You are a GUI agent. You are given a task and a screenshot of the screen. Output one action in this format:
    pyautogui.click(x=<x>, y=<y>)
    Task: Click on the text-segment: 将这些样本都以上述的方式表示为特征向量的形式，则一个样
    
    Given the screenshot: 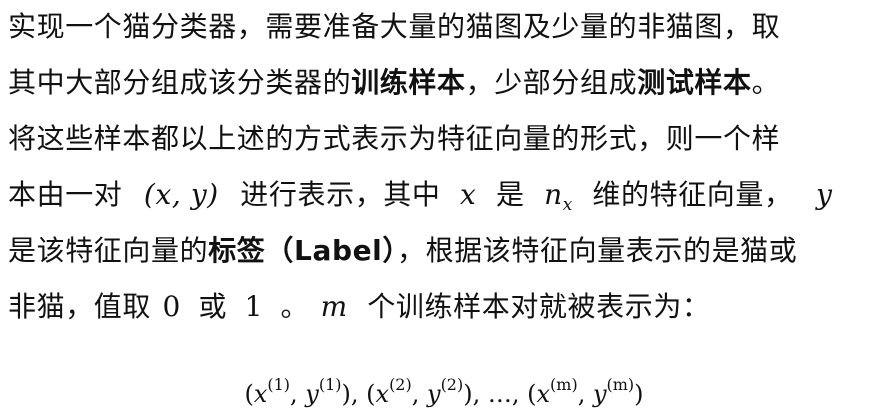 What is the action you would take?
    pyautogui.click(x=394, y=138)
    